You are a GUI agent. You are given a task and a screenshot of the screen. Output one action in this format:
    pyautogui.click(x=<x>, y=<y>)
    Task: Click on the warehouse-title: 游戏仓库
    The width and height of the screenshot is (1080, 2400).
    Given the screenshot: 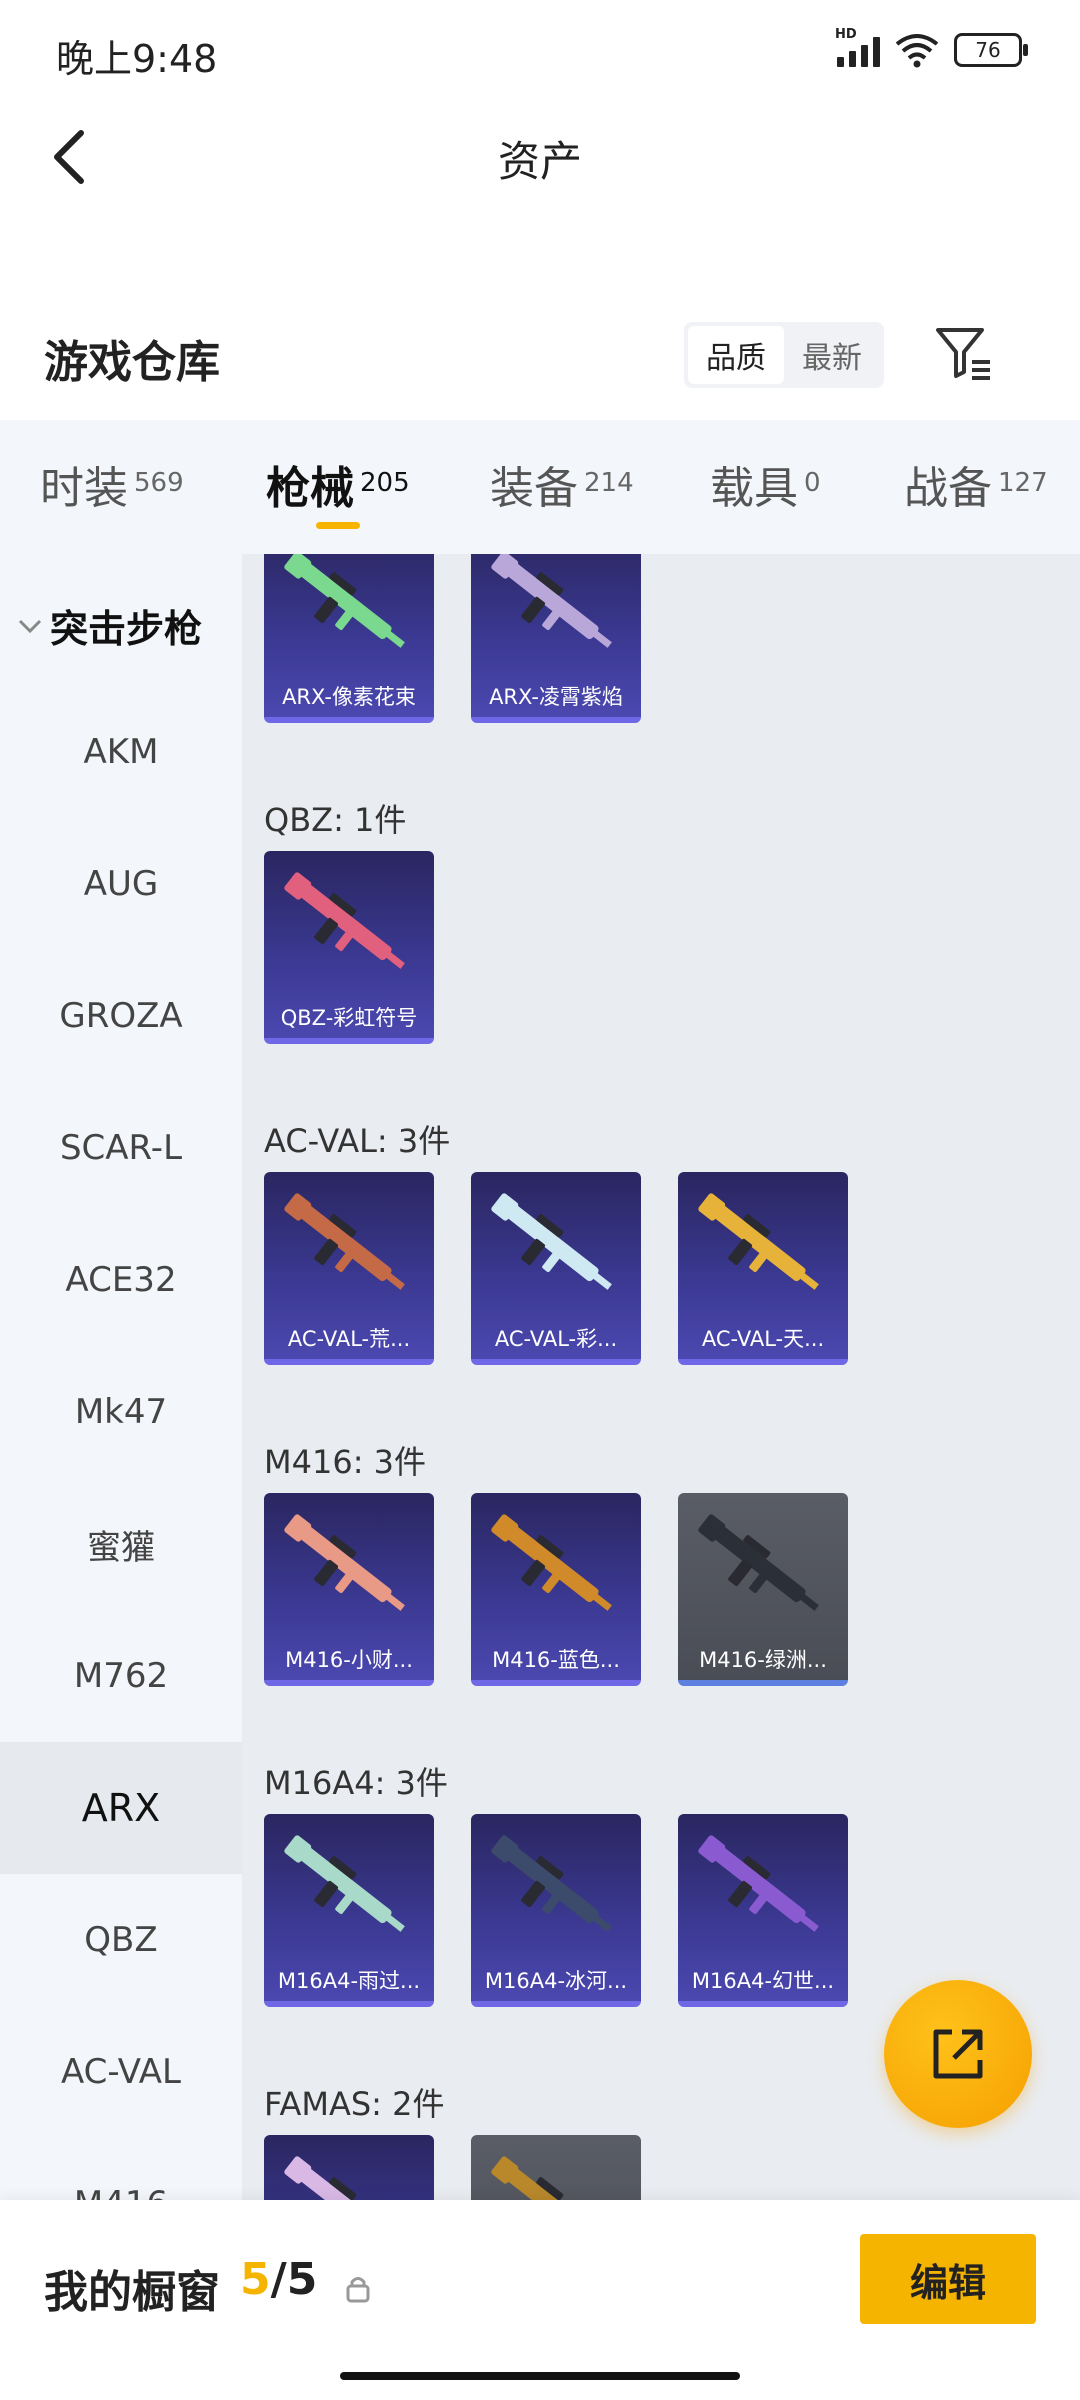 What is the action you would take?
    pyautogui.click(x=132, y=362)
    